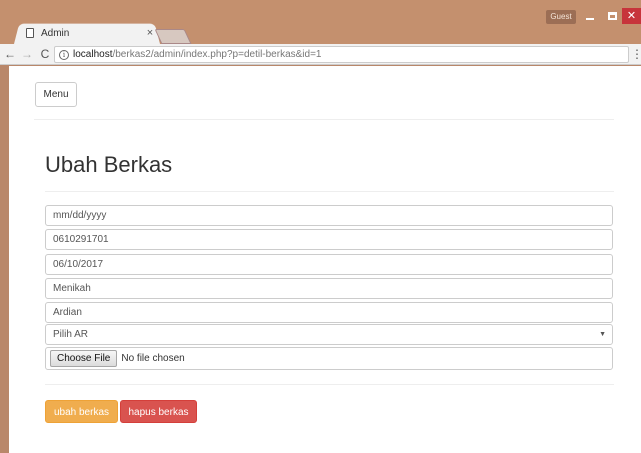 The height and width of the screenshot is (453, 641). Describe the element at coordinates (329, 239) in the screenshot. I see `nomor-input: 0610291701` at that location.